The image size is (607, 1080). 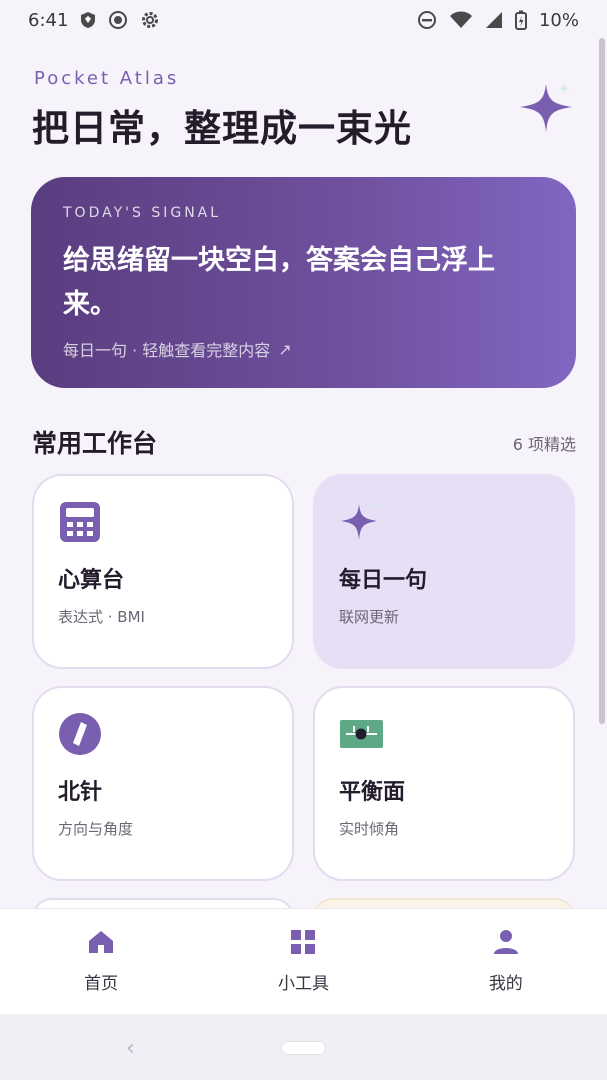 I want to click on signal-eyebrow: TODAY'S SIGNAL, so click(x=142, y=213).